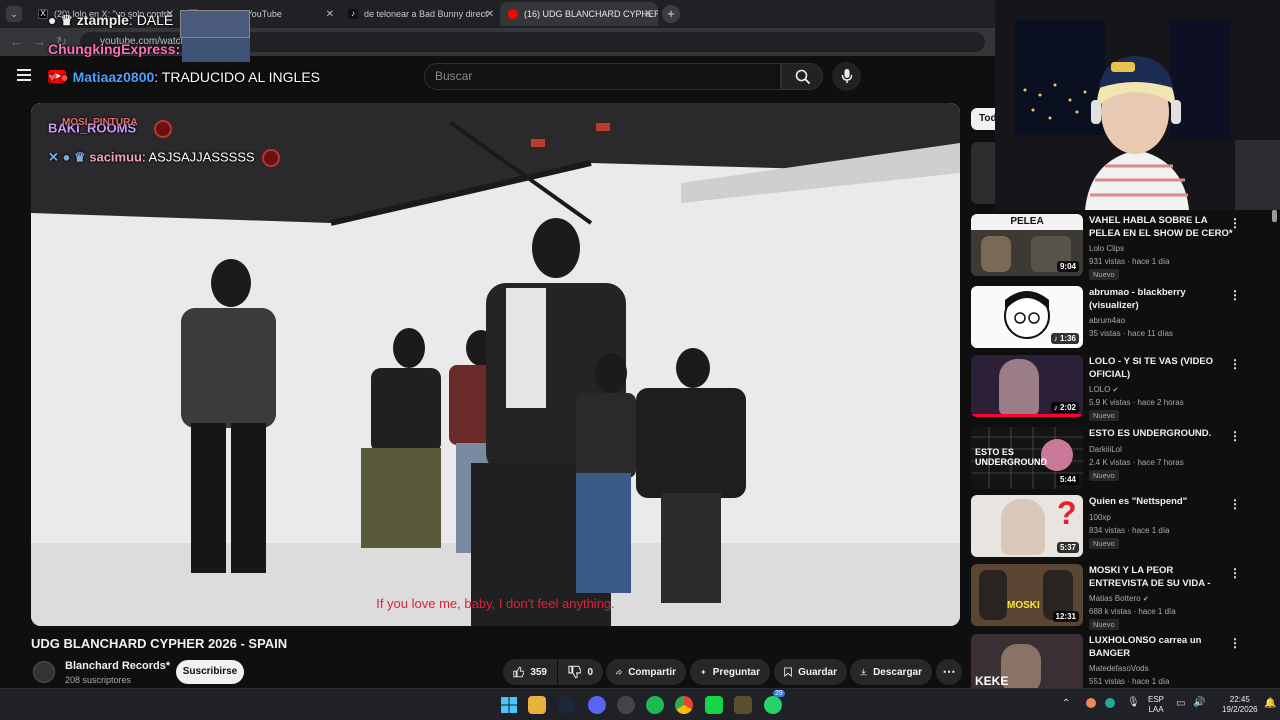 The image size is (1280, 720). What do you see at coordinates (646, 672) in the screenshot?
I see `share-button: Compartir` at bounding box center [646, 672].